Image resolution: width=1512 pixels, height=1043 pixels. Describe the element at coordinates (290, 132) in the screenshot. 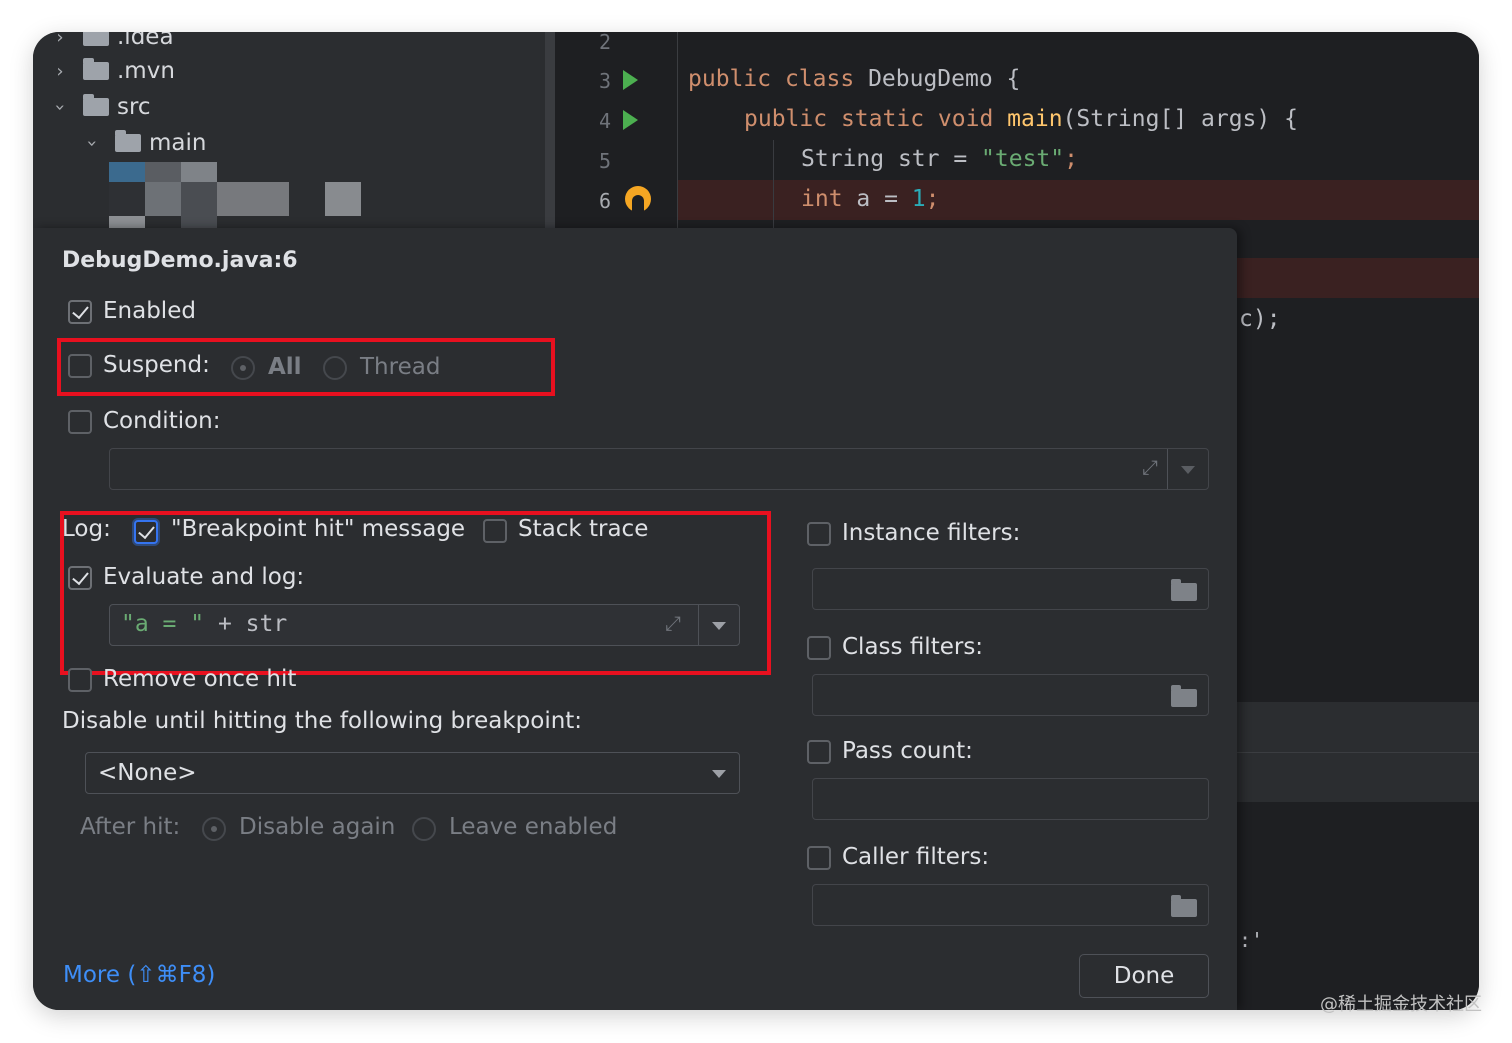

I see `project-tree: › .idea › .mvn › src › main` at that location.